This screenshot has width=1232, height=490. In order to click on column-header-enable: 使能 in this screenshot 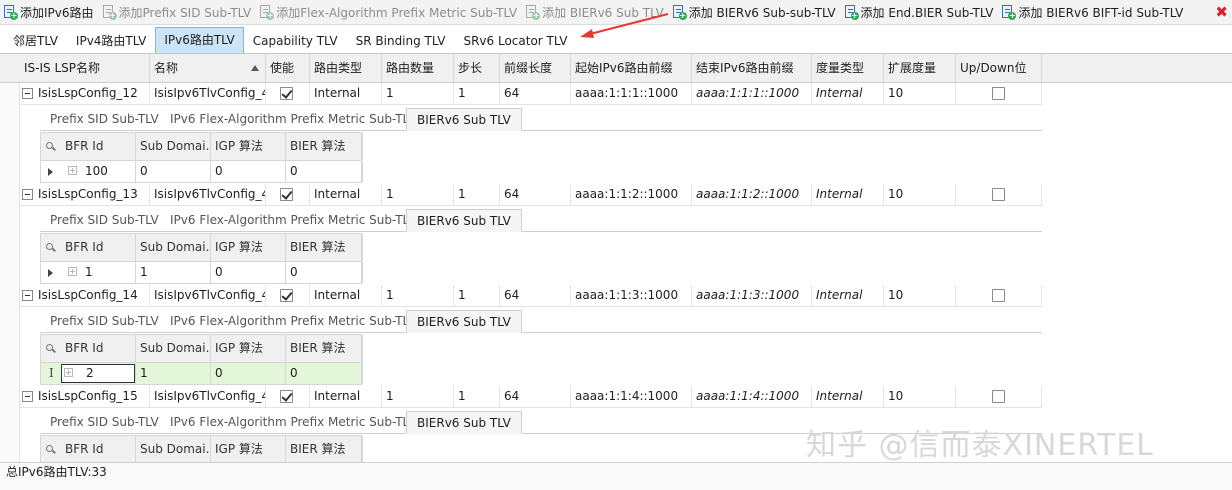, I will do `click(288, 68)`.